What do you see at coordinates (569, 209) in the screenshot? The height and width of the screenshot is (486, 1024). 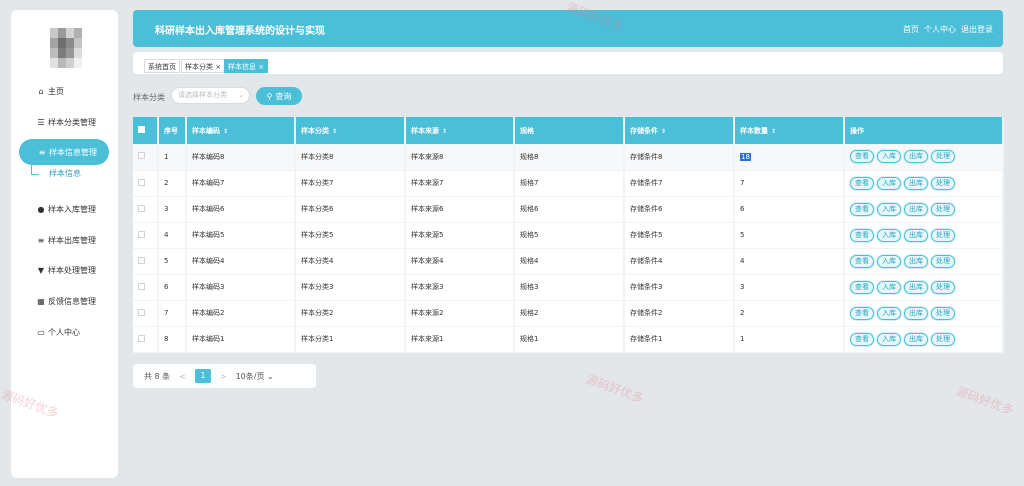 I see `cell-spec: 规格6` at bounding box center [569, 209].